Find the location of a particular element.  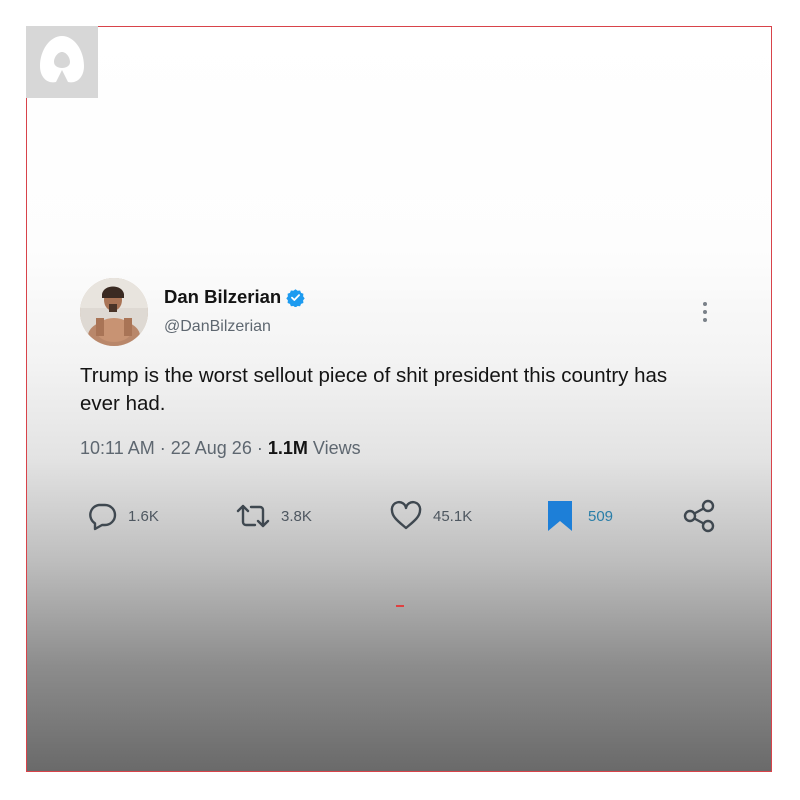

heart-icon is located at coordinates (406, 515).